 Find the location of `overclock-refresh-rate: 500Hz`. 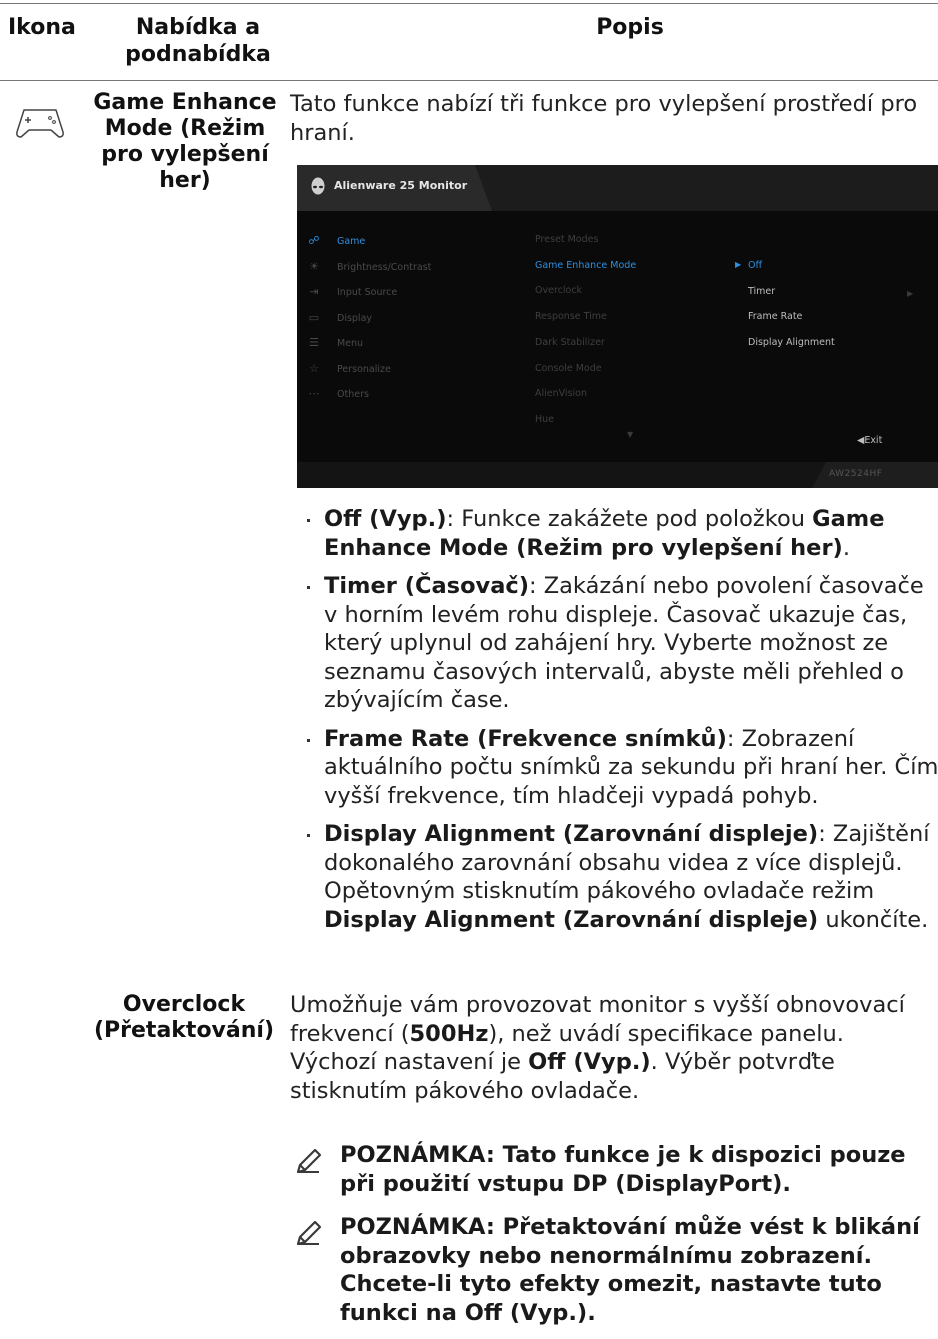

overclock-refresh-rate: 500Hz is located at coordinates (449, 1033).